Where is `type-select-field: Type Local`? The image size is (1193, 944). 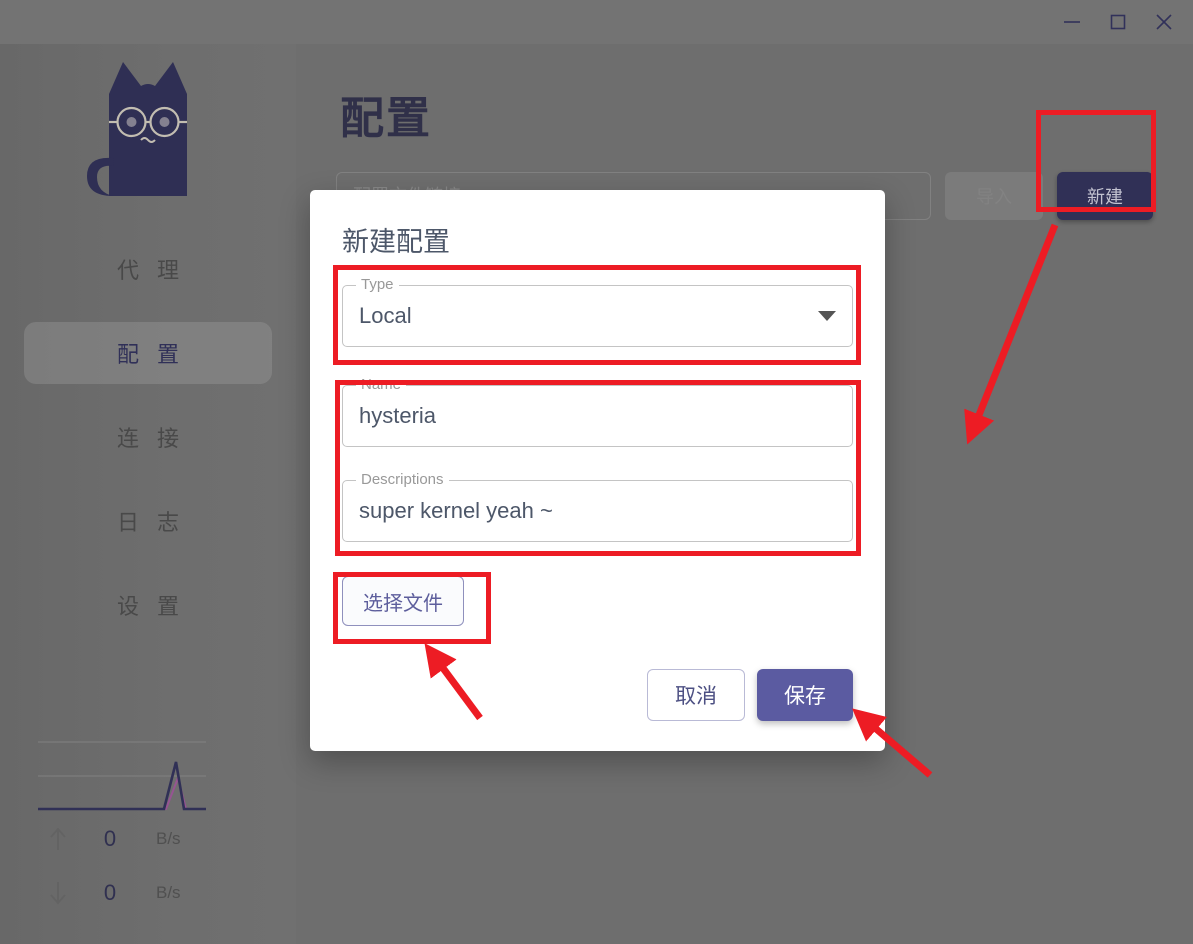 type-select-field: Type Local is located at coordinates (597, 311).